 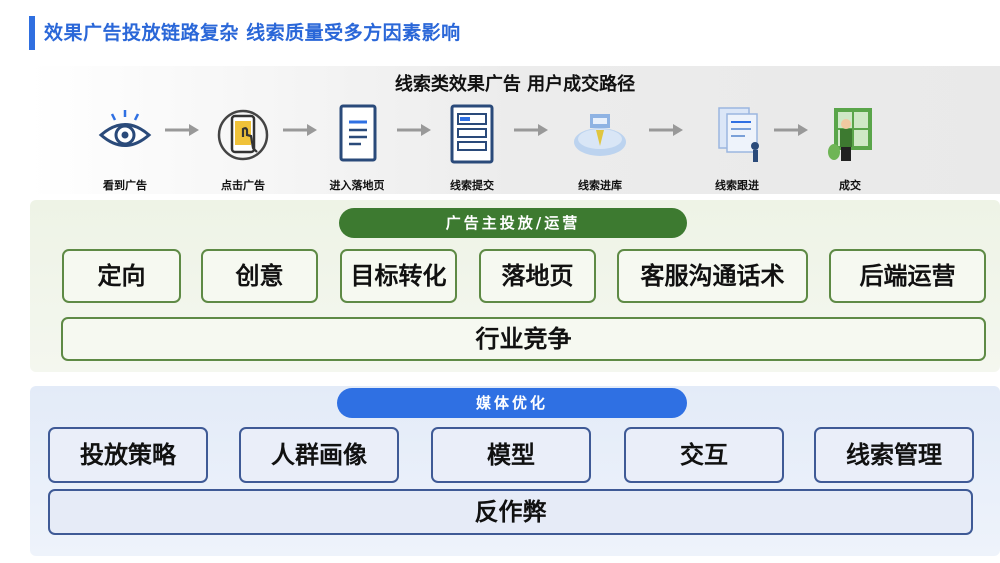 What do you see at coordinates (510, 512) in the screenshot?
I see `factor-anti-fraud: 反作弊` at bounding box center [510, 512].